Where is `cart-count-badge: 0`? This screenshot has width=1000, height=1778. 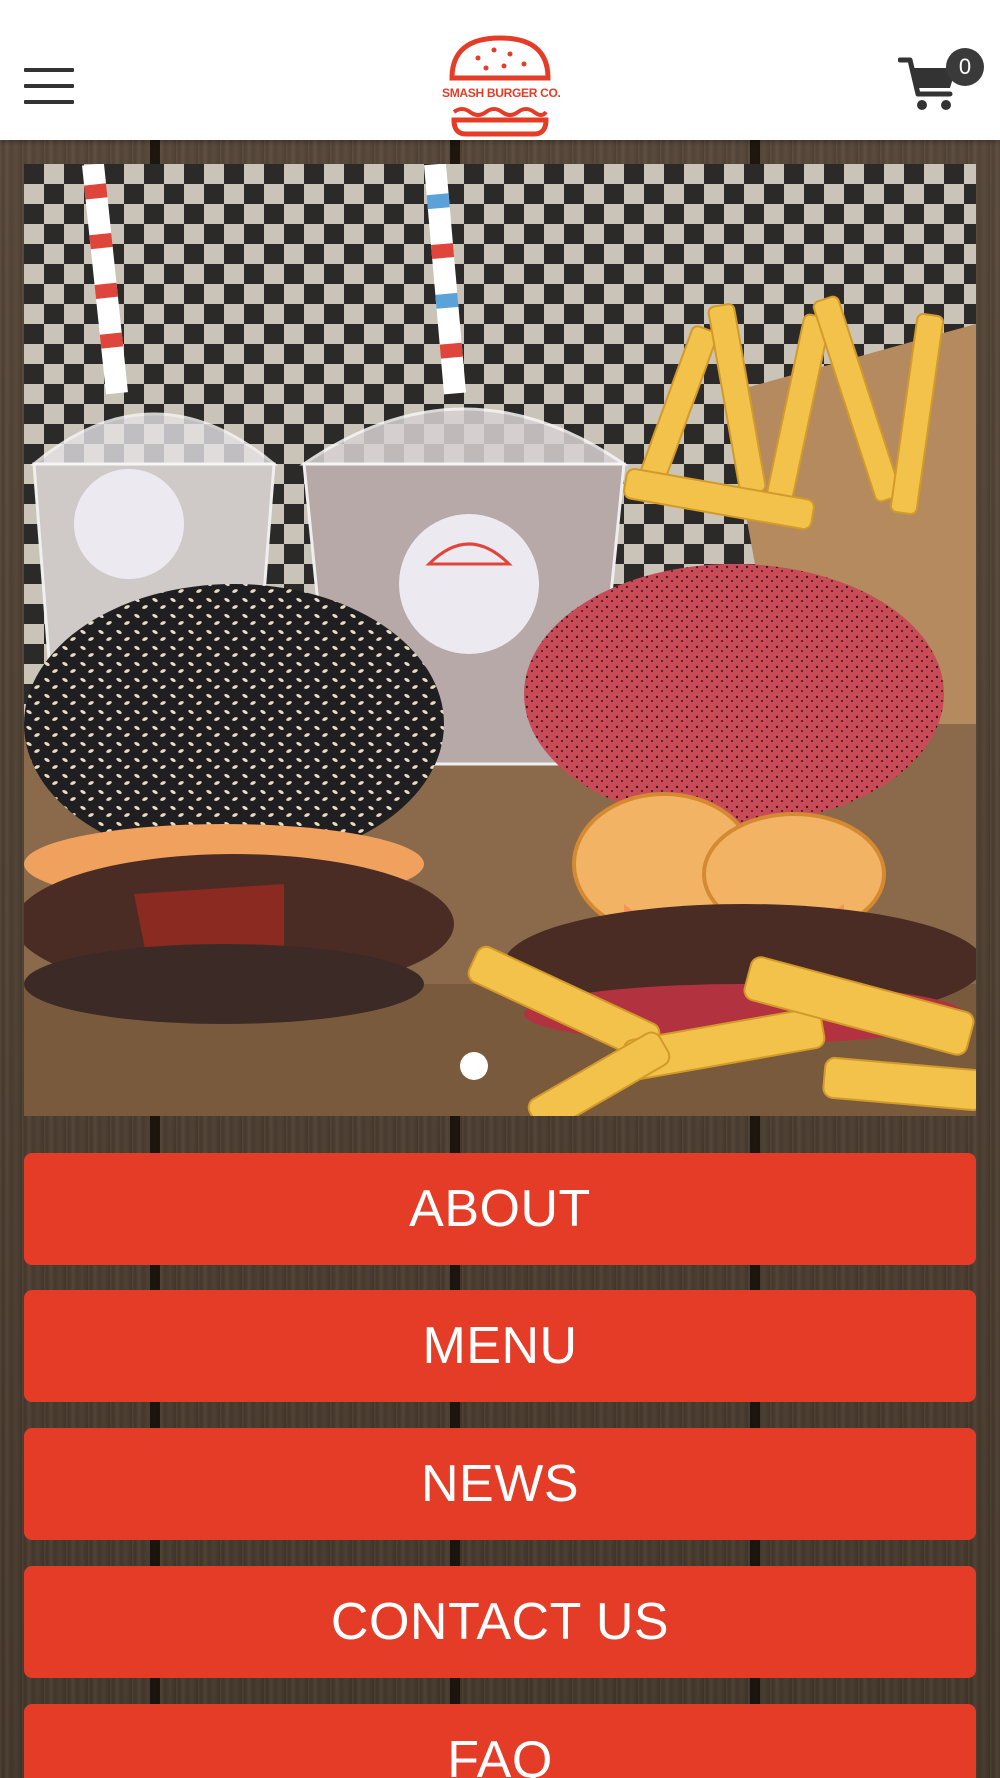 cart-count-badge: 0 is located at coordinates (965, 67).